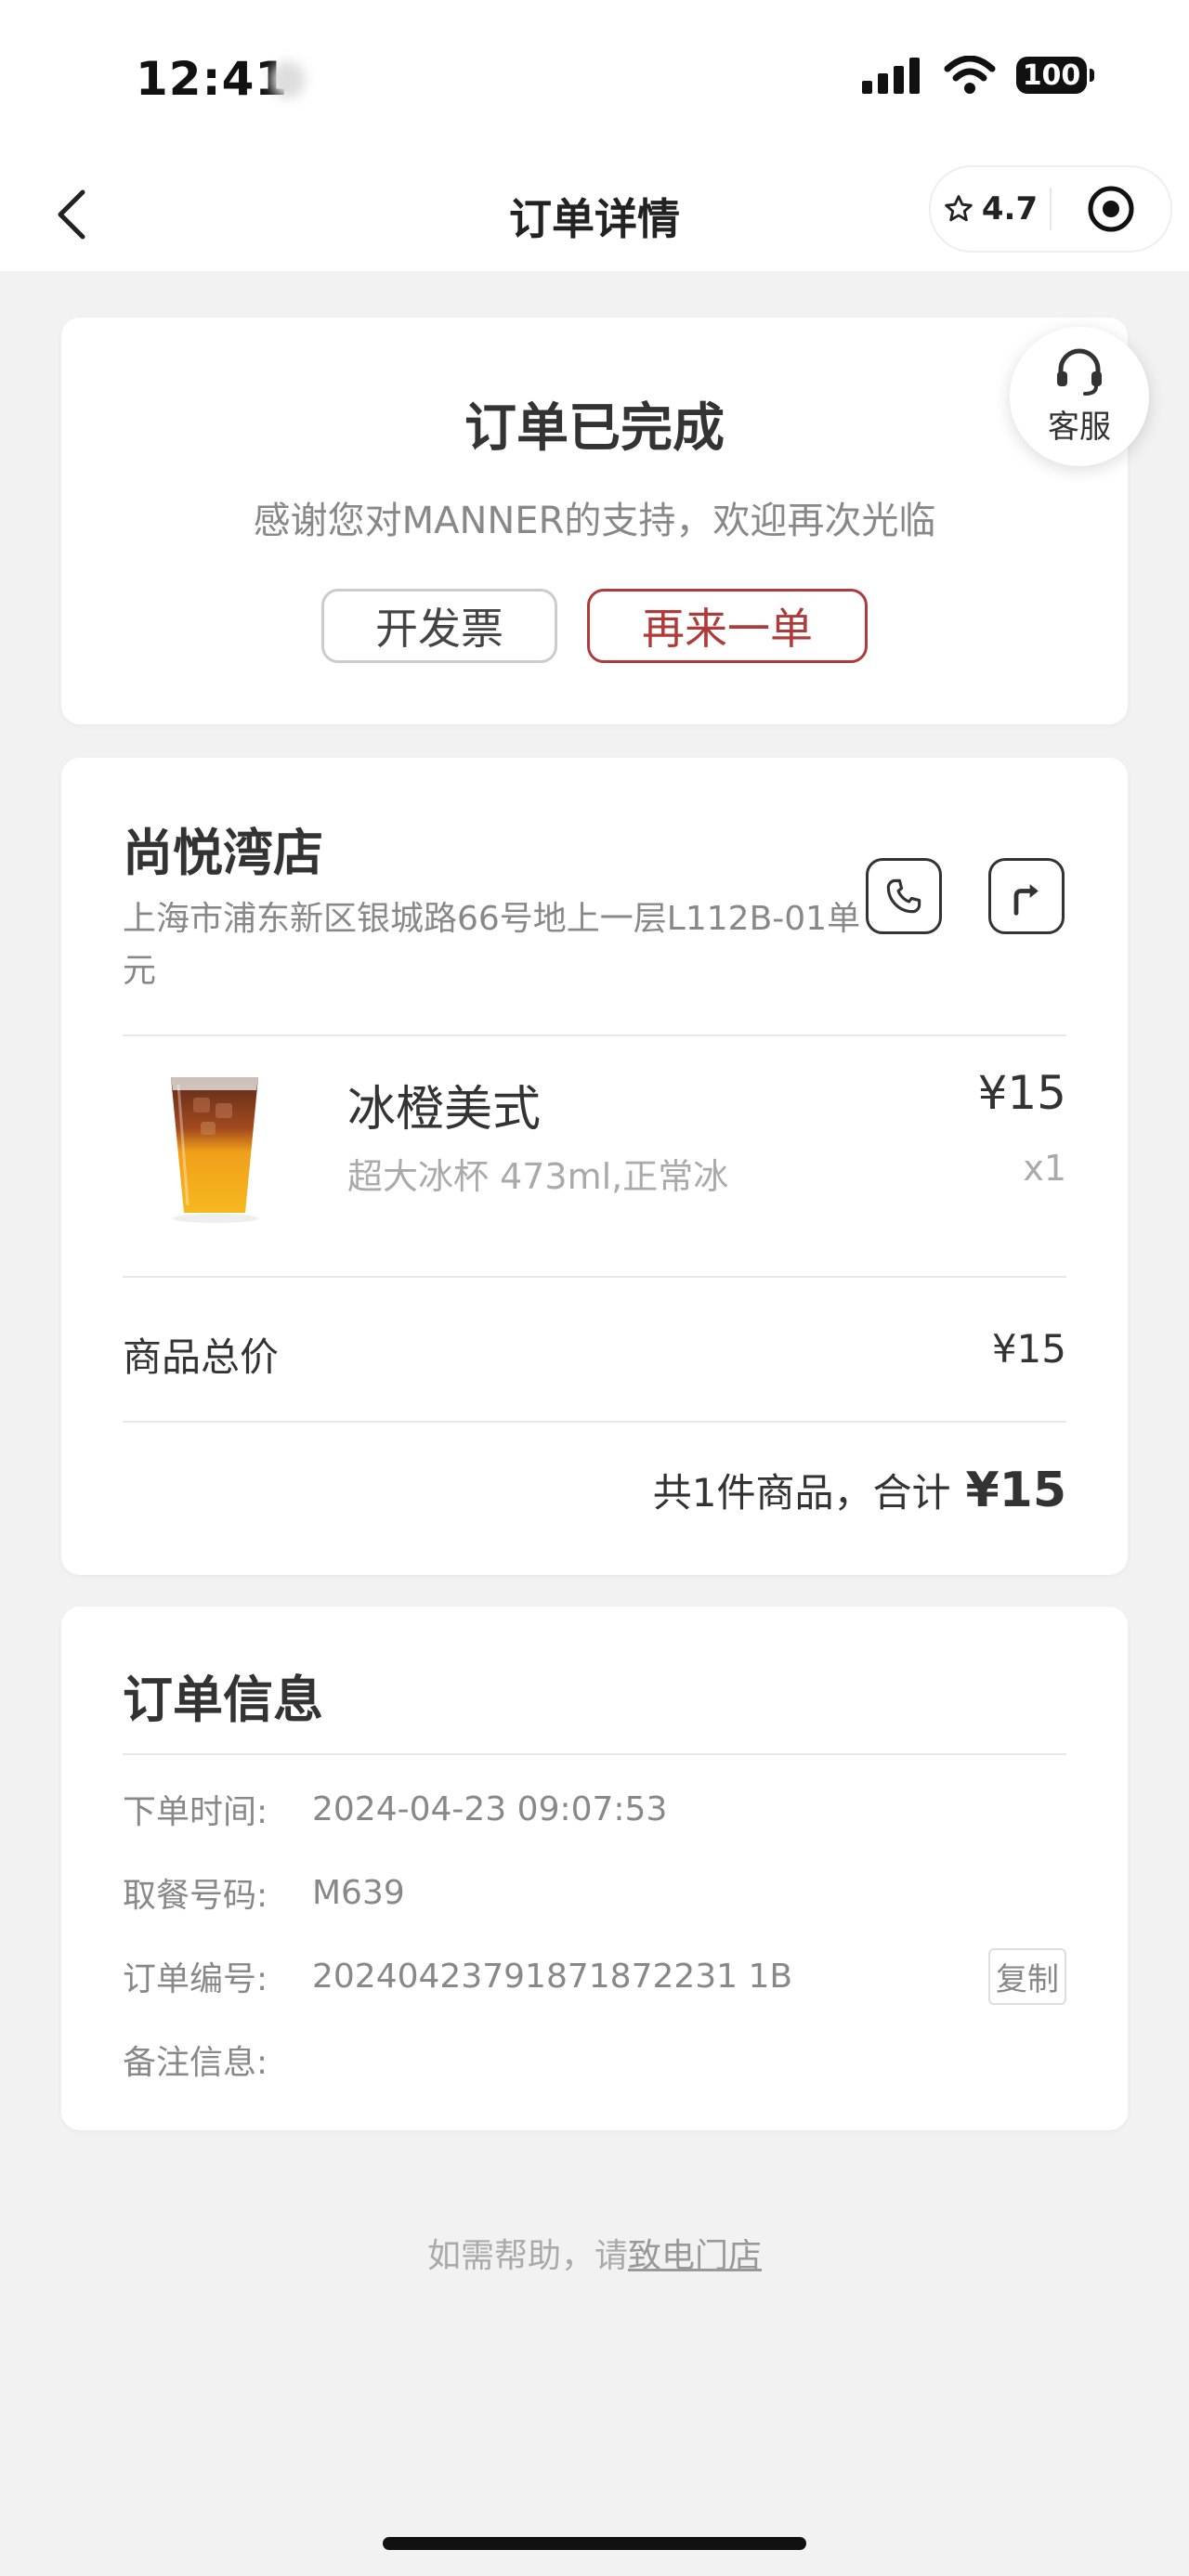 The image size is (1189, 2576). I want to click on signal-icon, so click(891, 76).